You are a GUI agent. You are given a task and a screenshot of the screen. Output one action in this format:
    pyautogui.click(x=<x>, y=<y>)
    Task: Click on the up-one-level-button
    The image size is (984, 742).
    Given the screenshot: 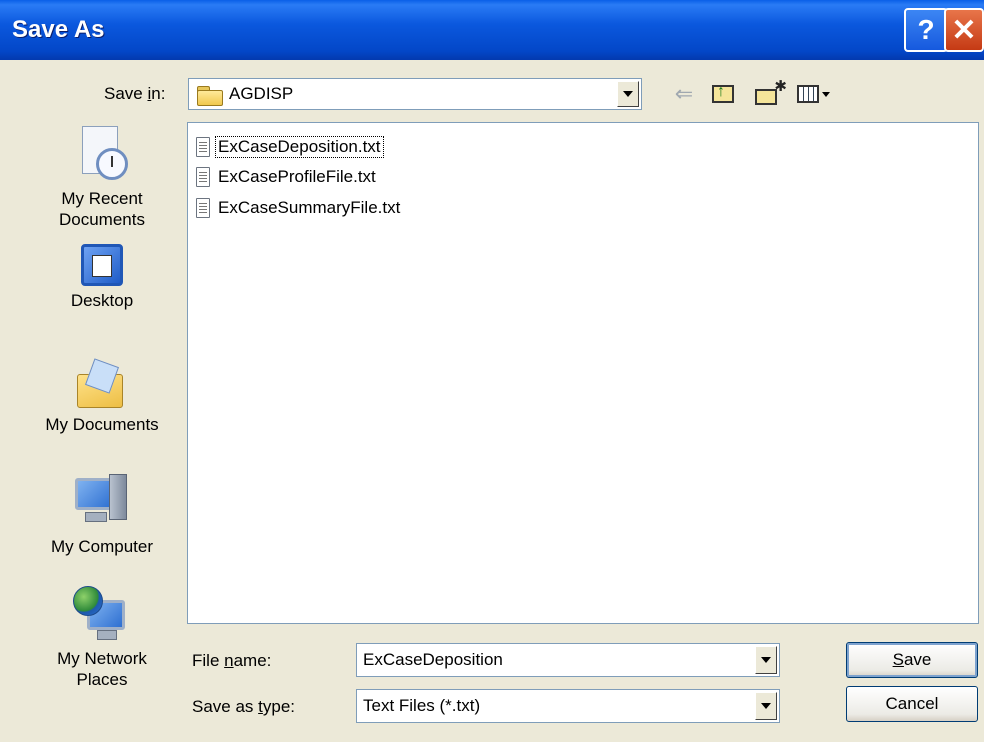 What is the action you would take?
    pyautogui.click(x=723, y=94)
    